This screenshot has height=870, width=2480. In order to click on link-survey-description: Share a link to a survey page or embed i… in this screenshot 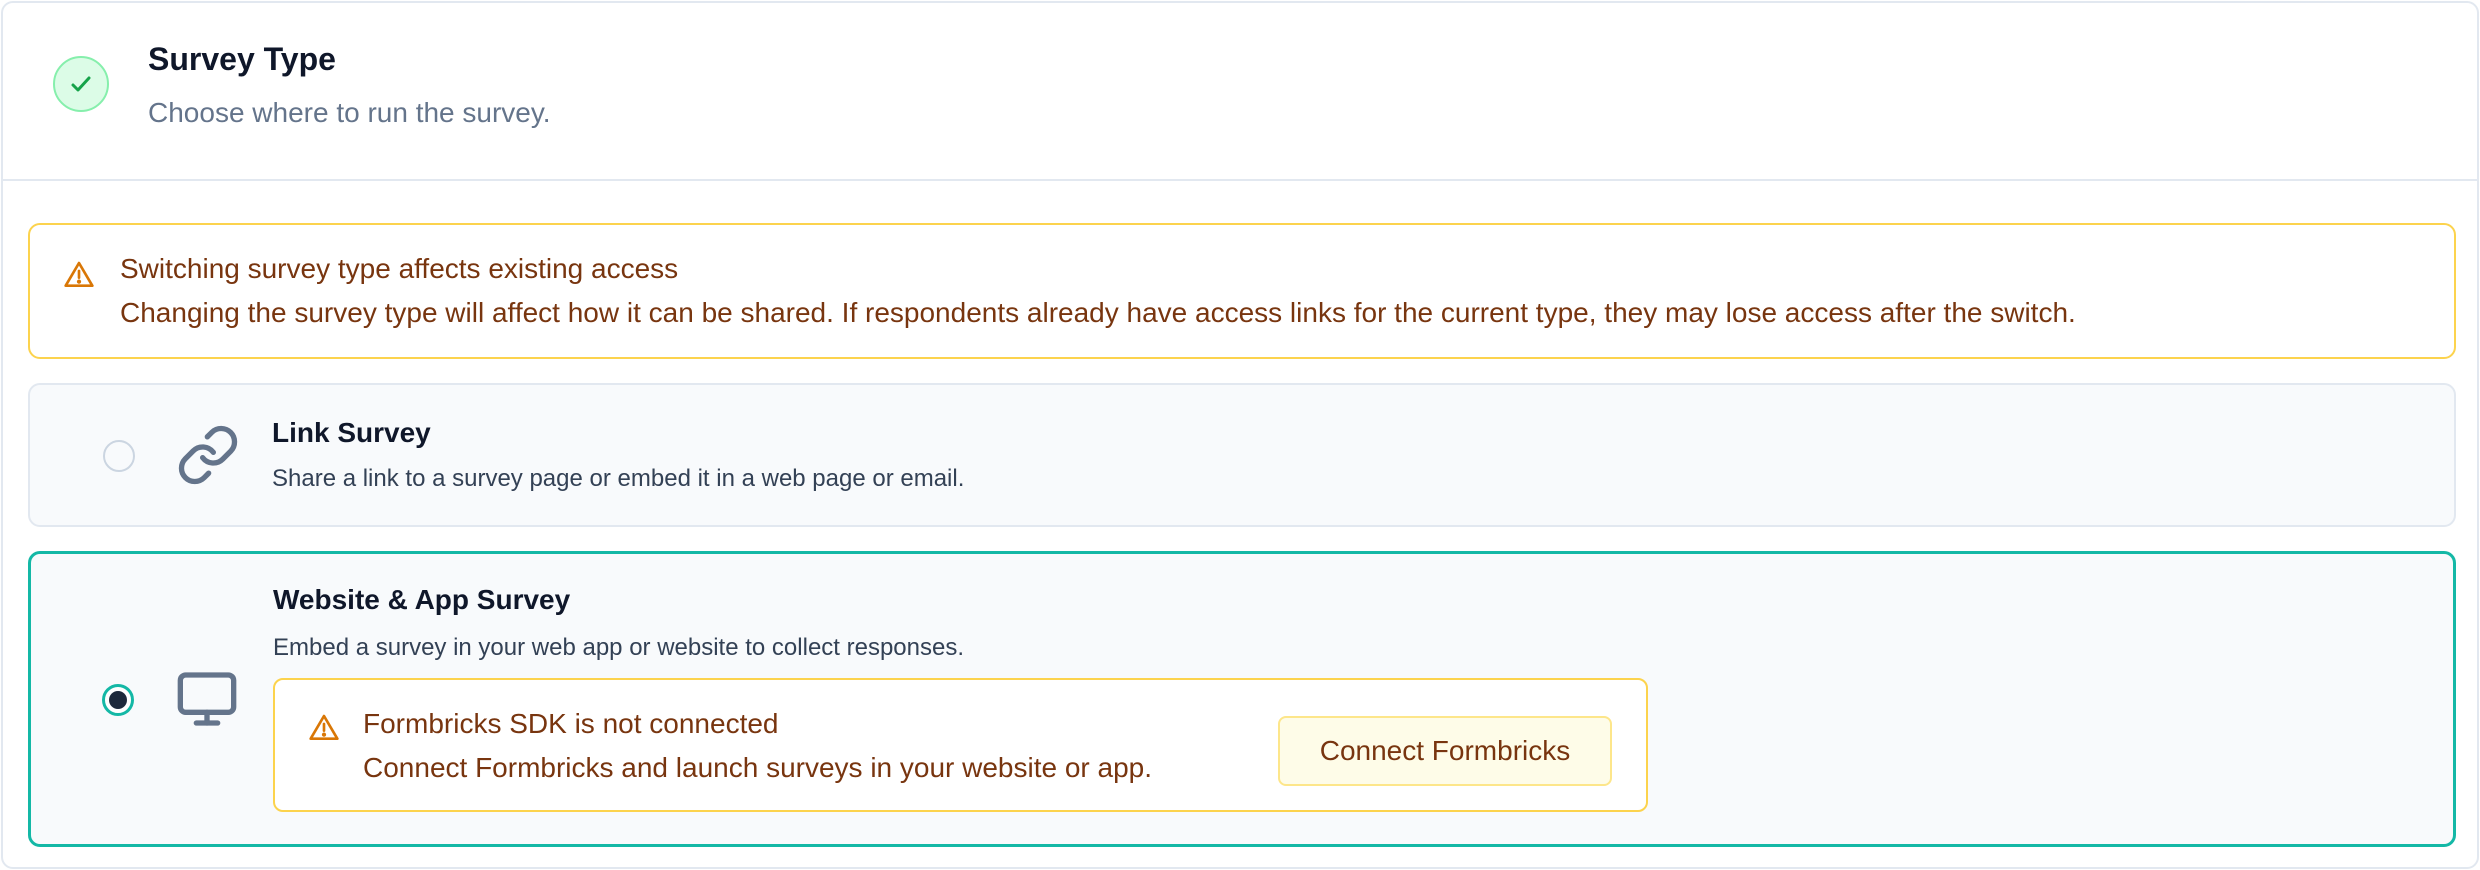, I will do `click(618, 478)`.